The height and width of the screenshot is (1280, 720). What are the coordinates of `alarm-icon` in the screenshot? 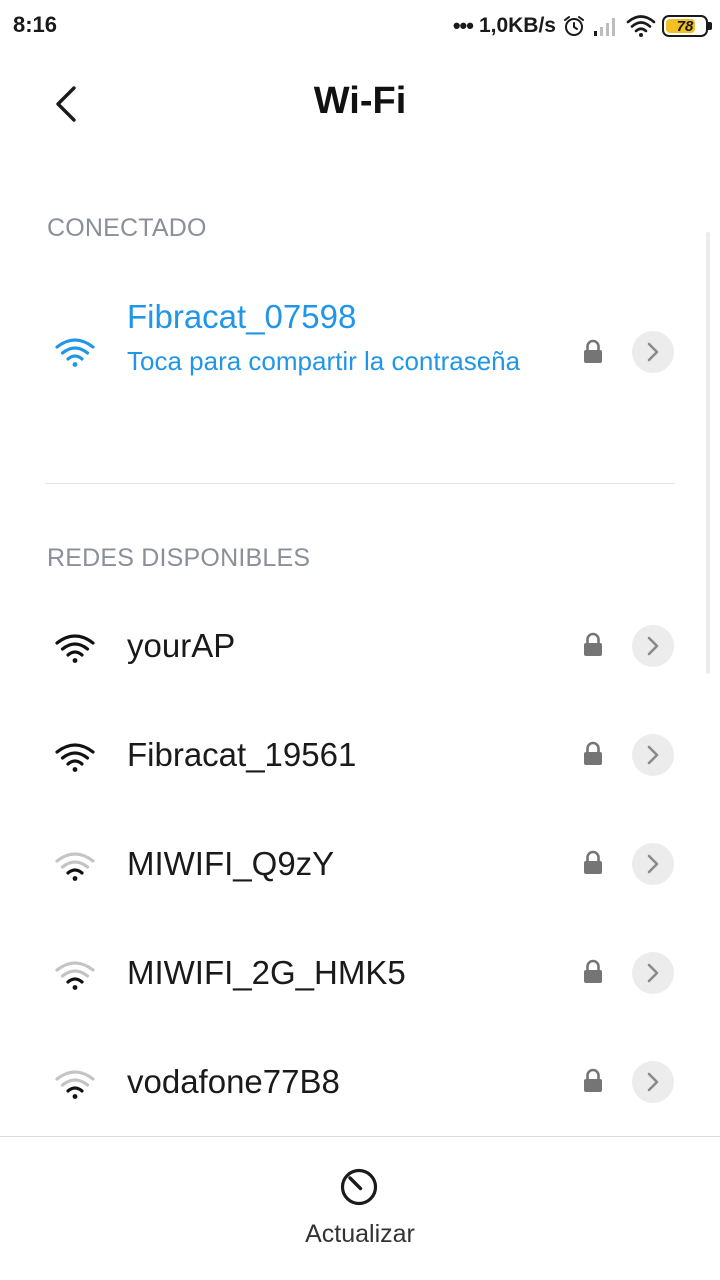 It's located at (574, 26).